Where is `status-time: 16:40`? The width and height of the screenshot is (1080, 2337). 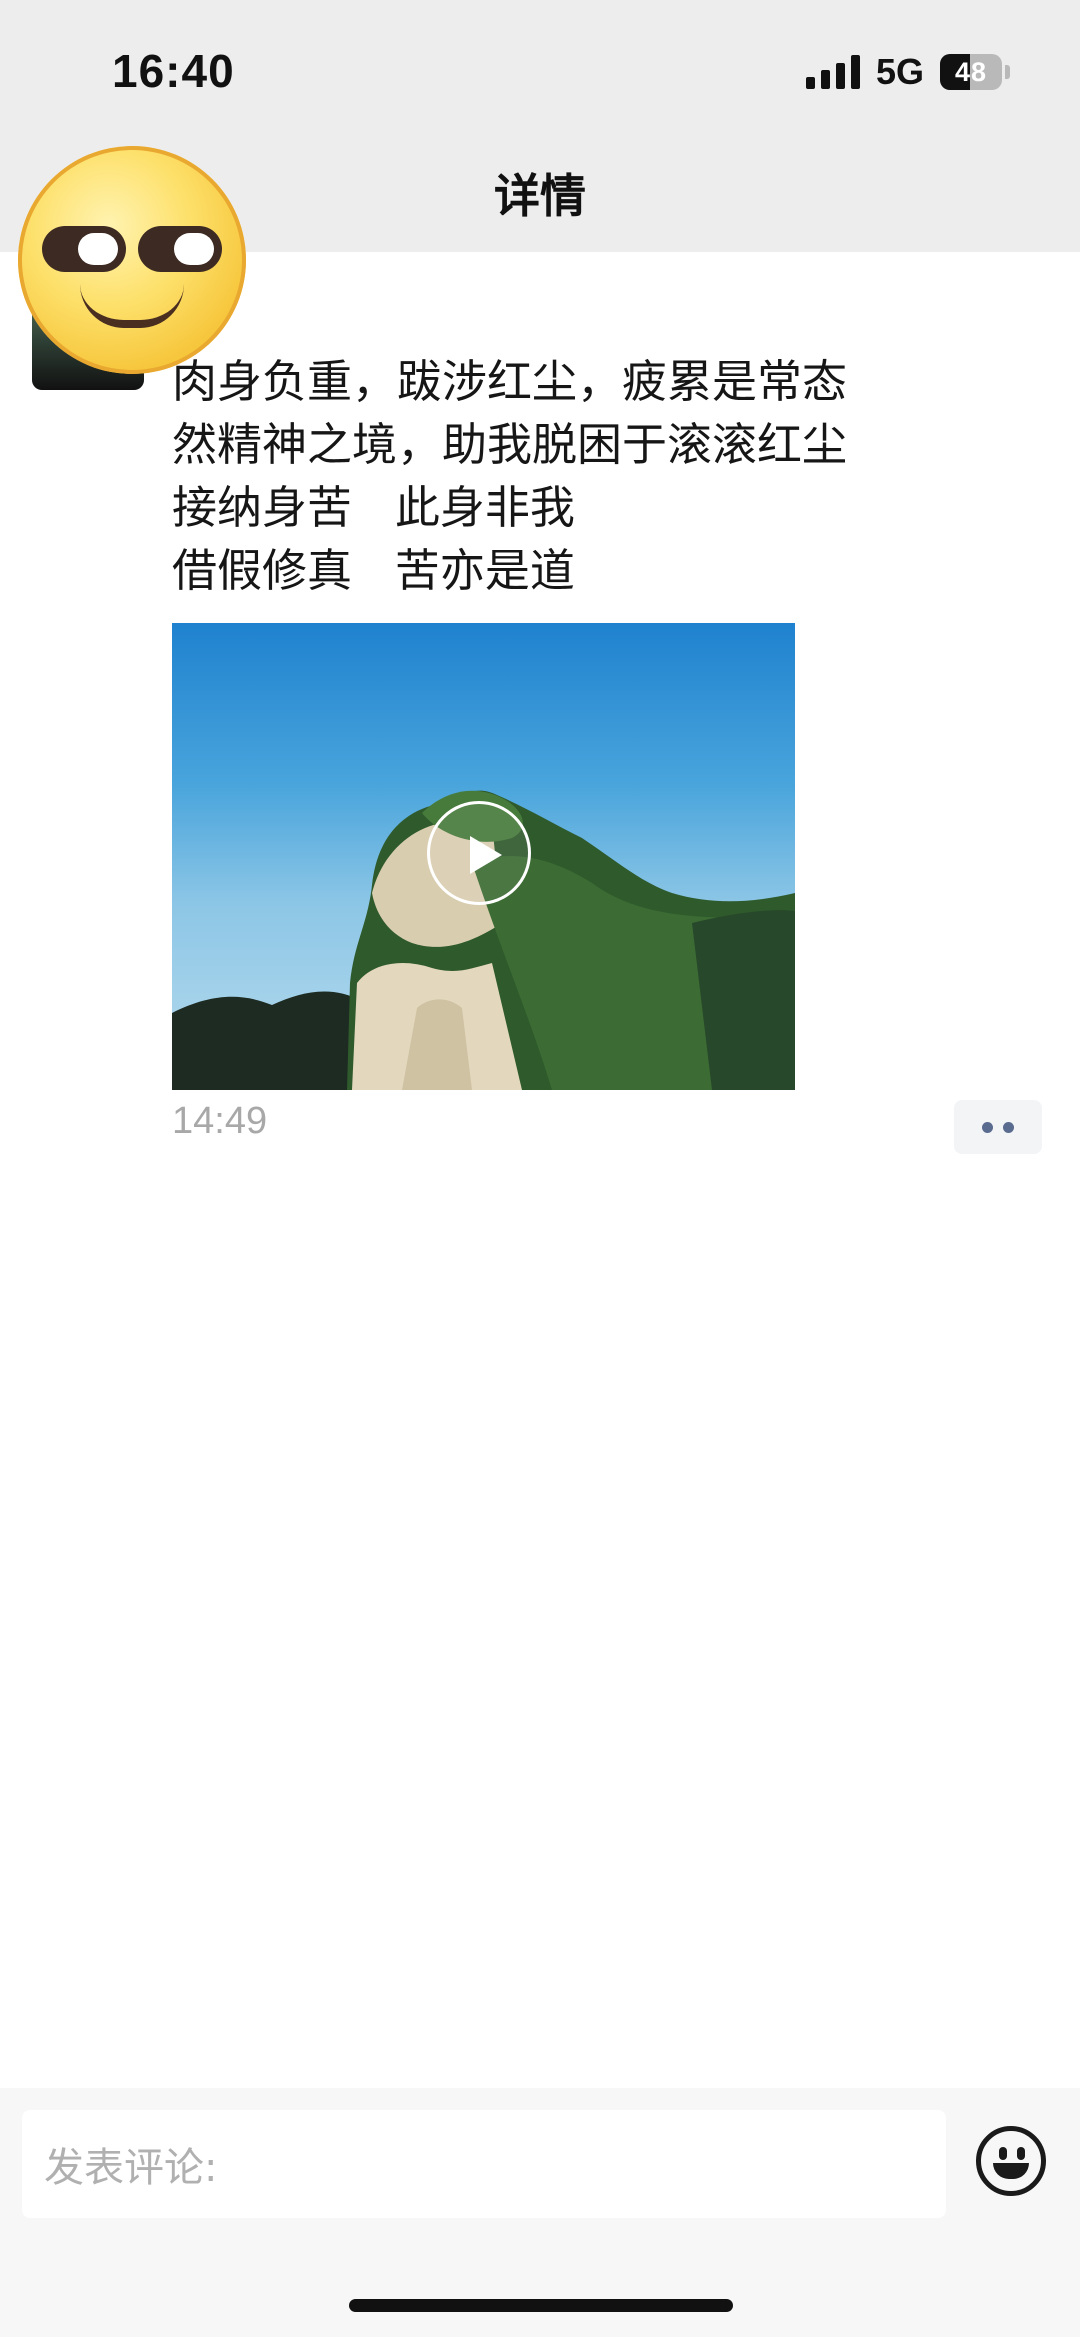
status-time: 16:40 is located at coordinates (173, 71).